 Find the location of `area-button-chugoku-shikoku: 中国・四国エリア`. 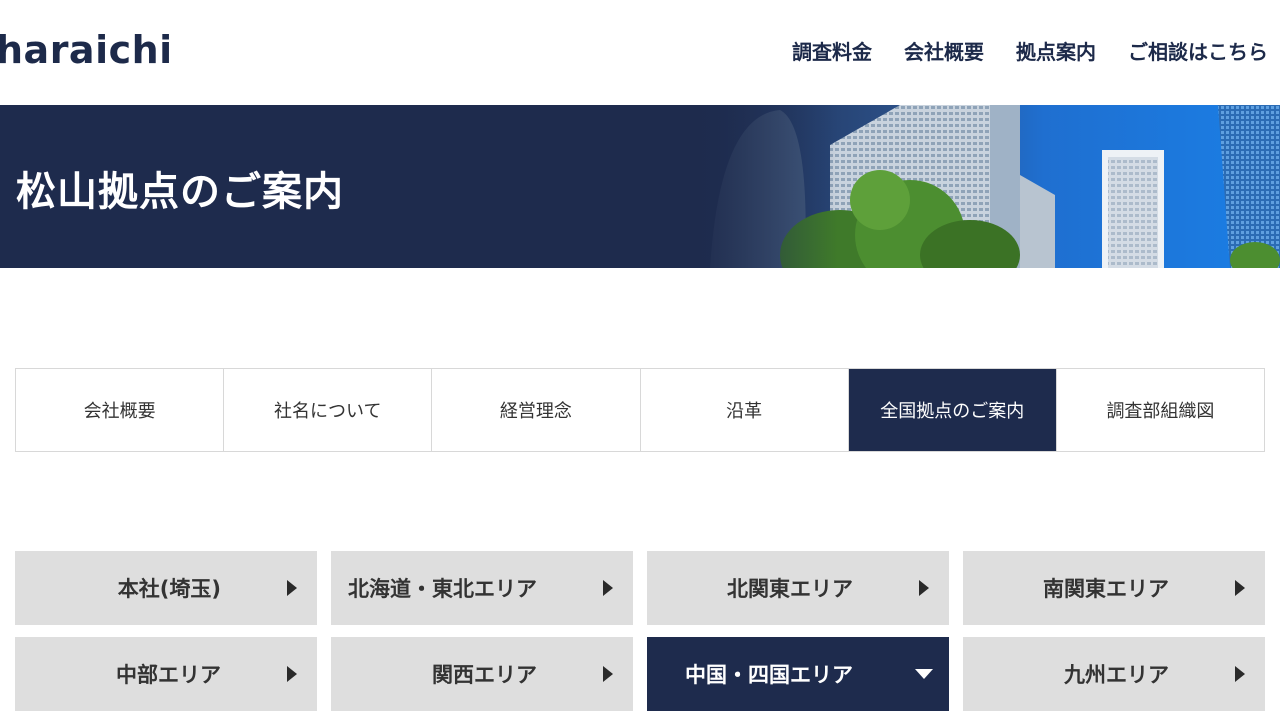

area-button-chugoku-shikoku: 中国・四国エリア is located at coordinates (798, 674).